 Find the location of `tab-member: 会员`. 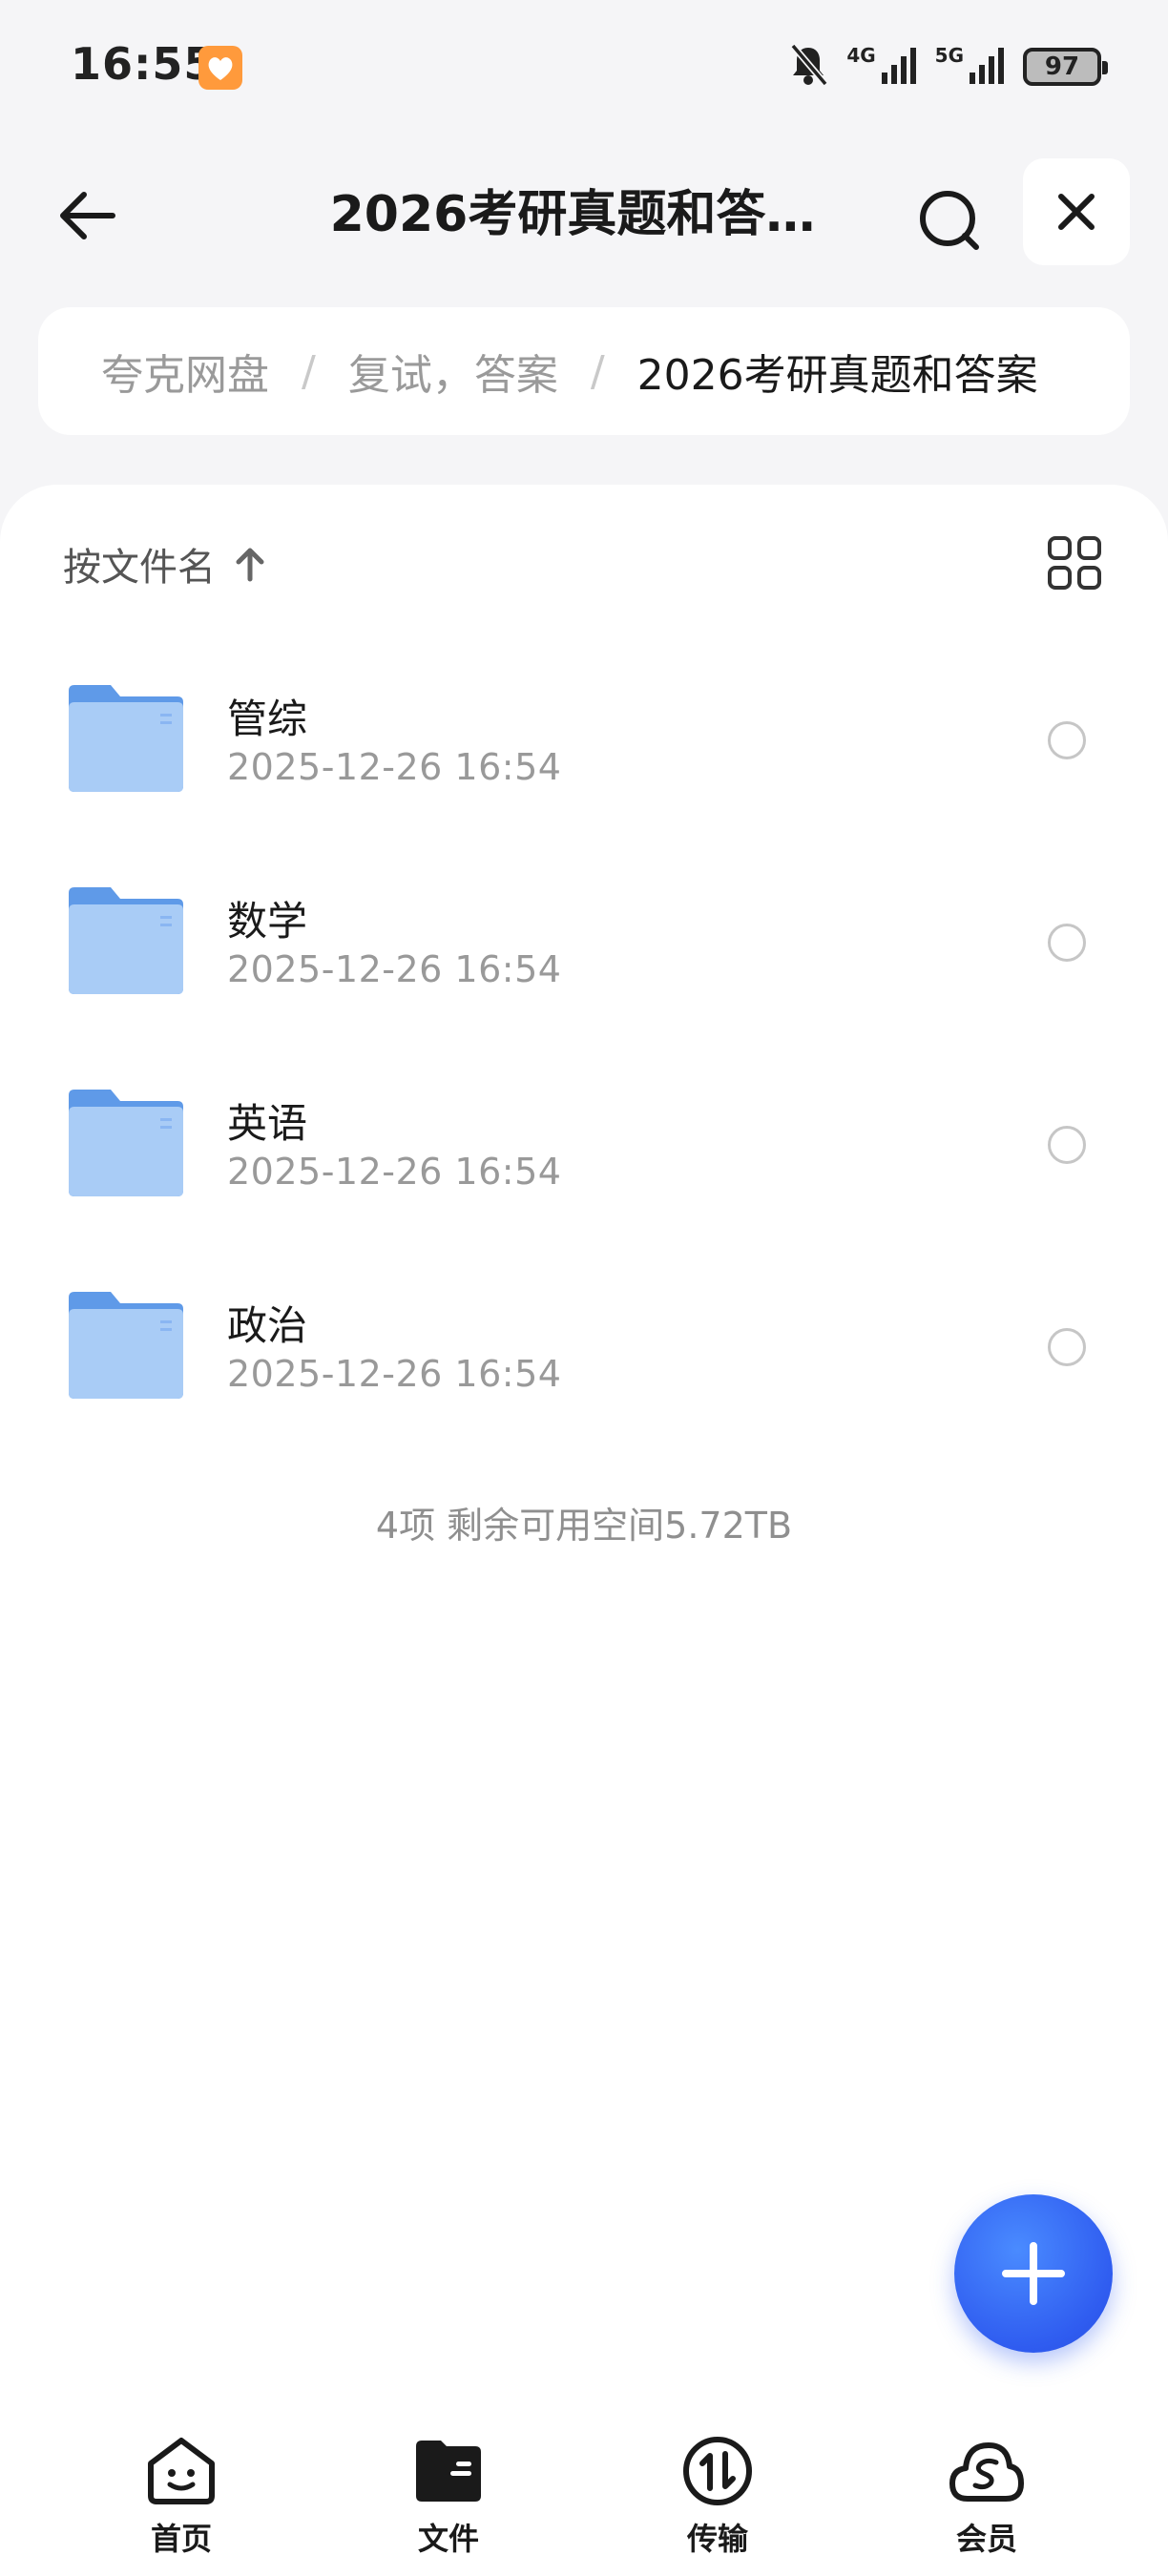

tab-member: 会员 is located at coordinates (986, 2504).